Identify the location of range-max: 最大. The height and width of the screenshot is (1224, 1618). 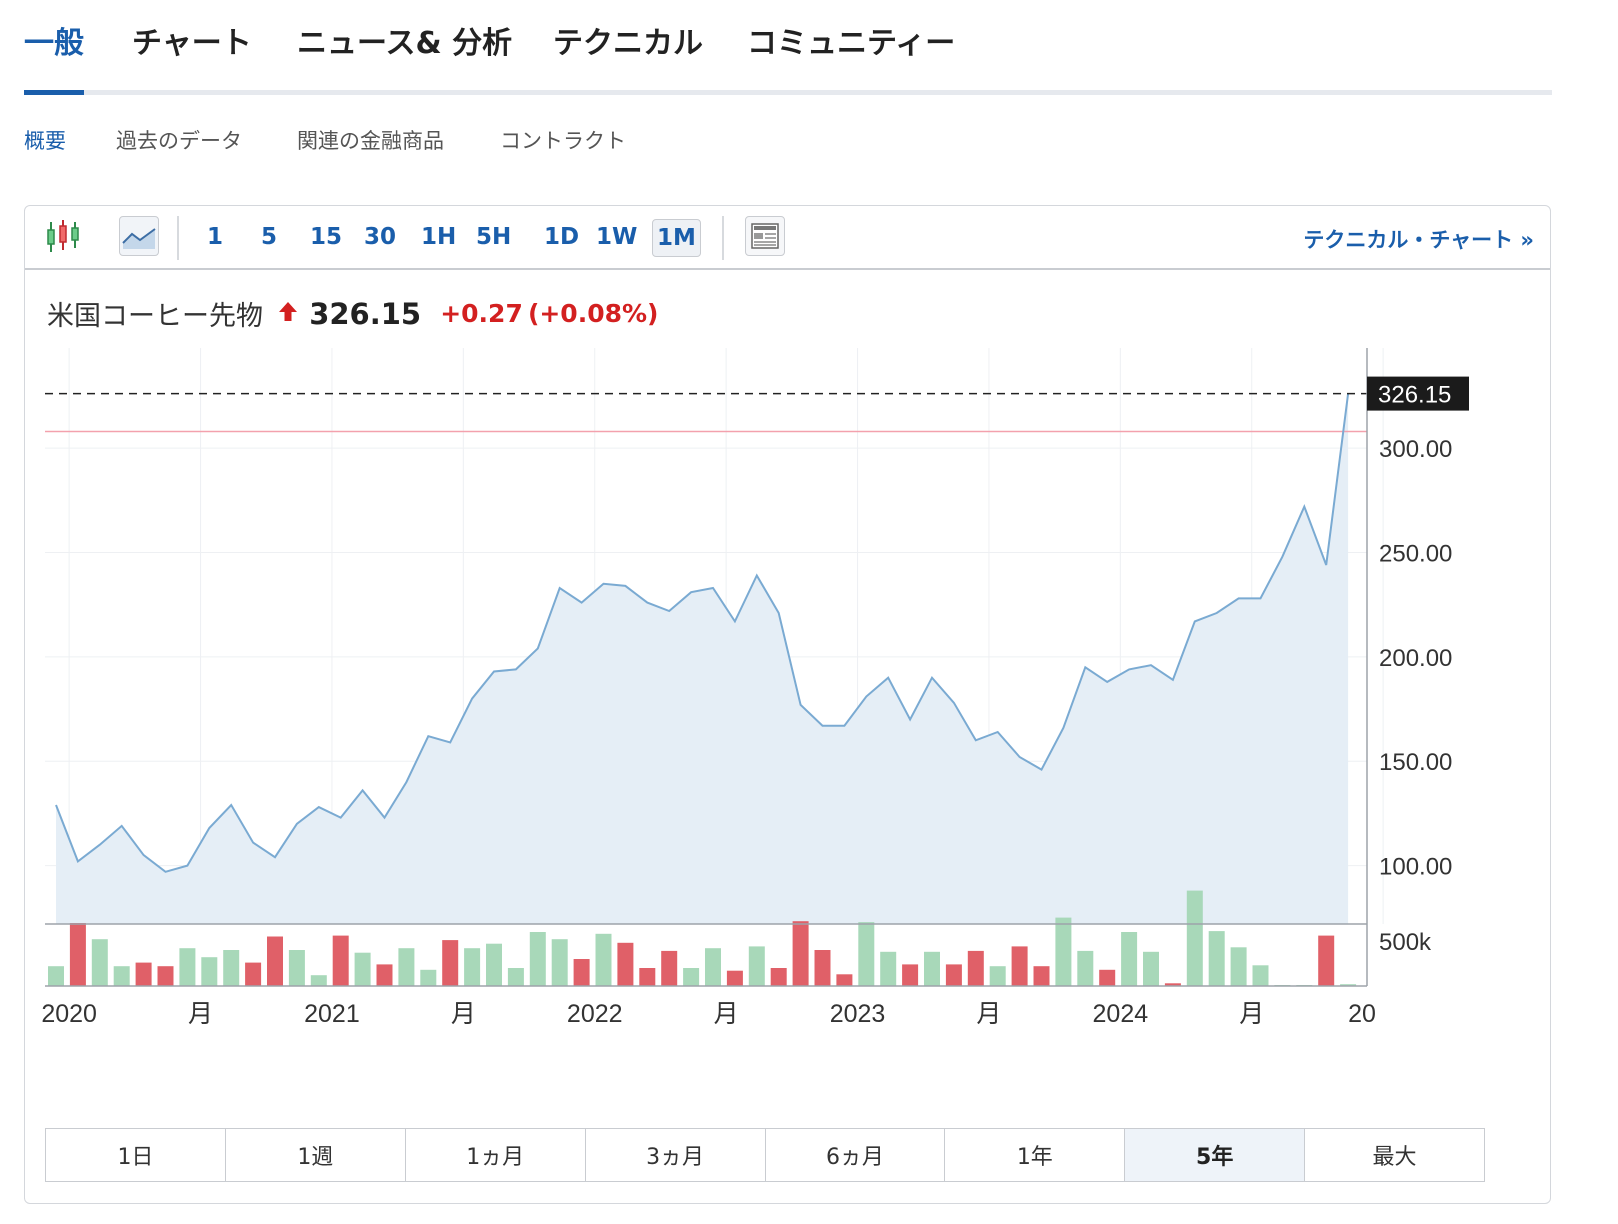
(1394, 1155).